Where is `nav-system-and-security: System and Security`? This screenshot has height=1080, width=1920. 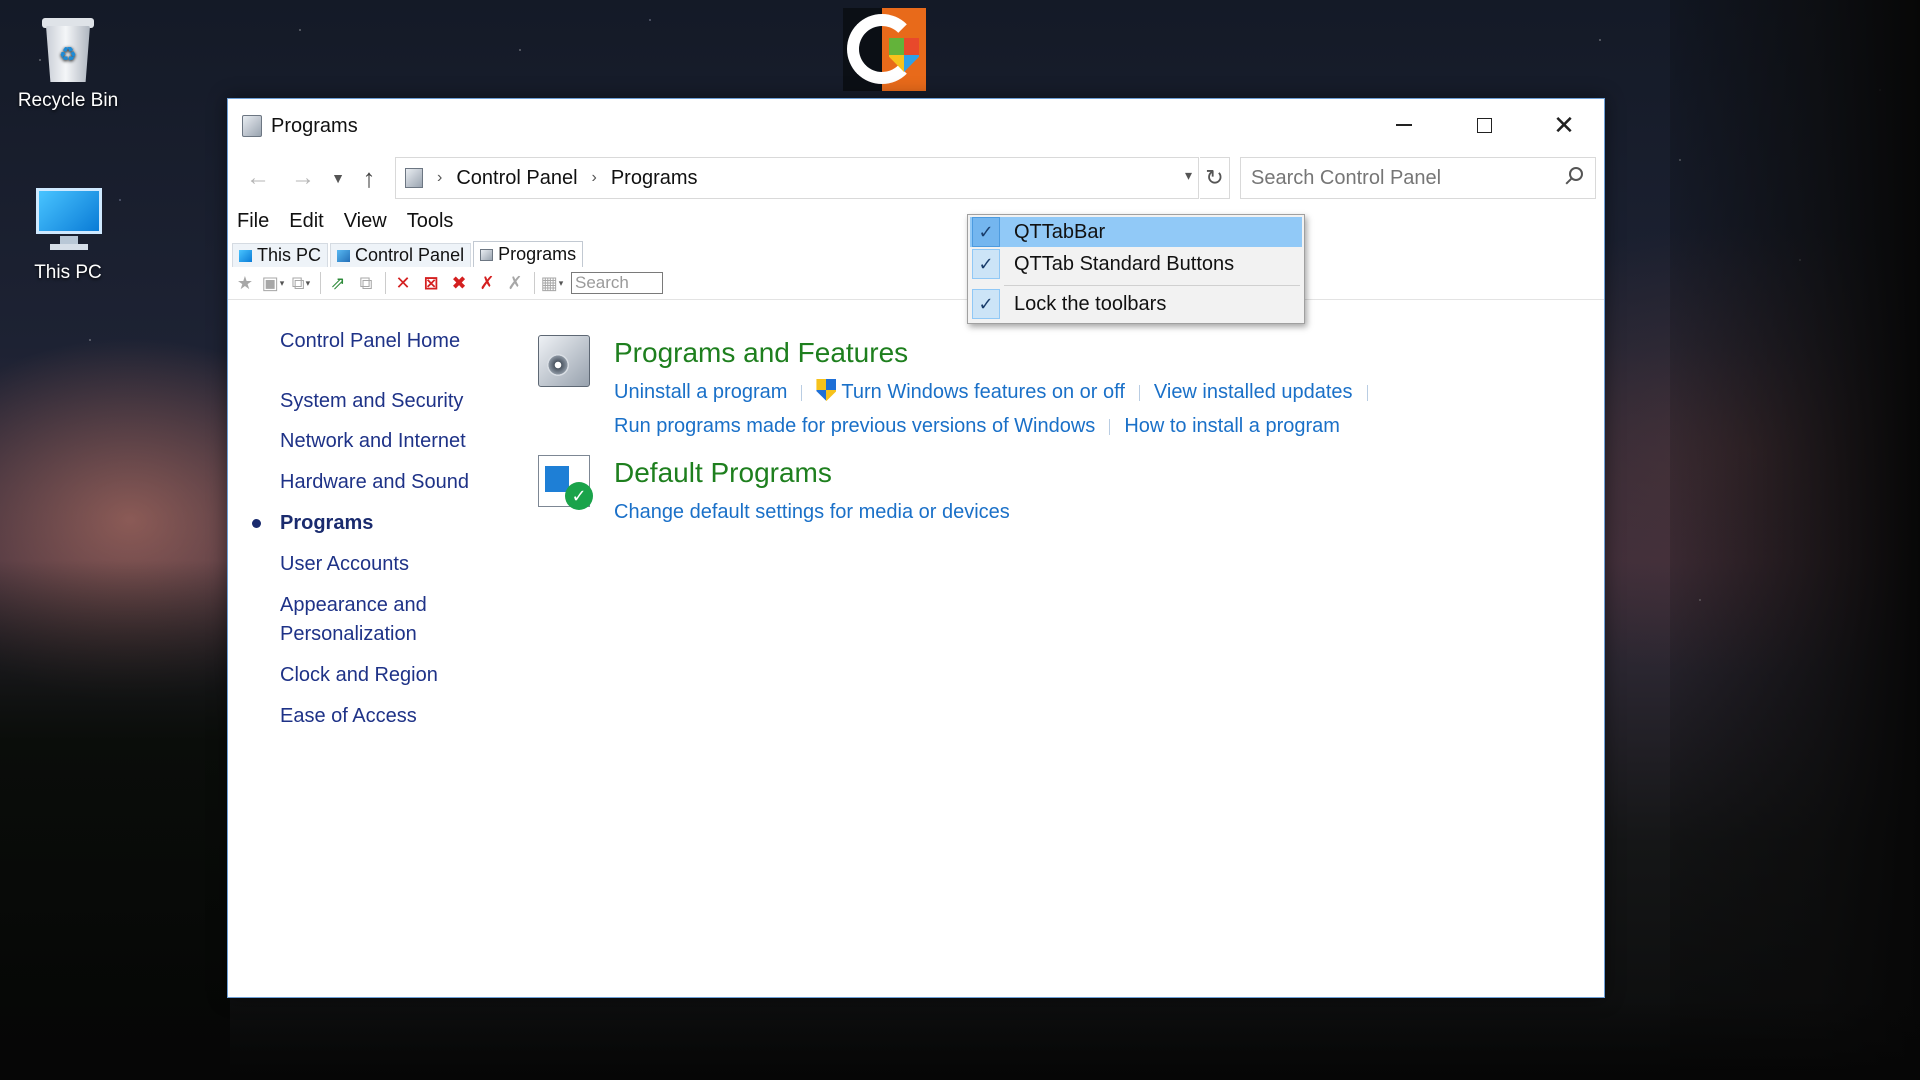
nav-system-and-security: System and Security is located at coordinates (371, 401).